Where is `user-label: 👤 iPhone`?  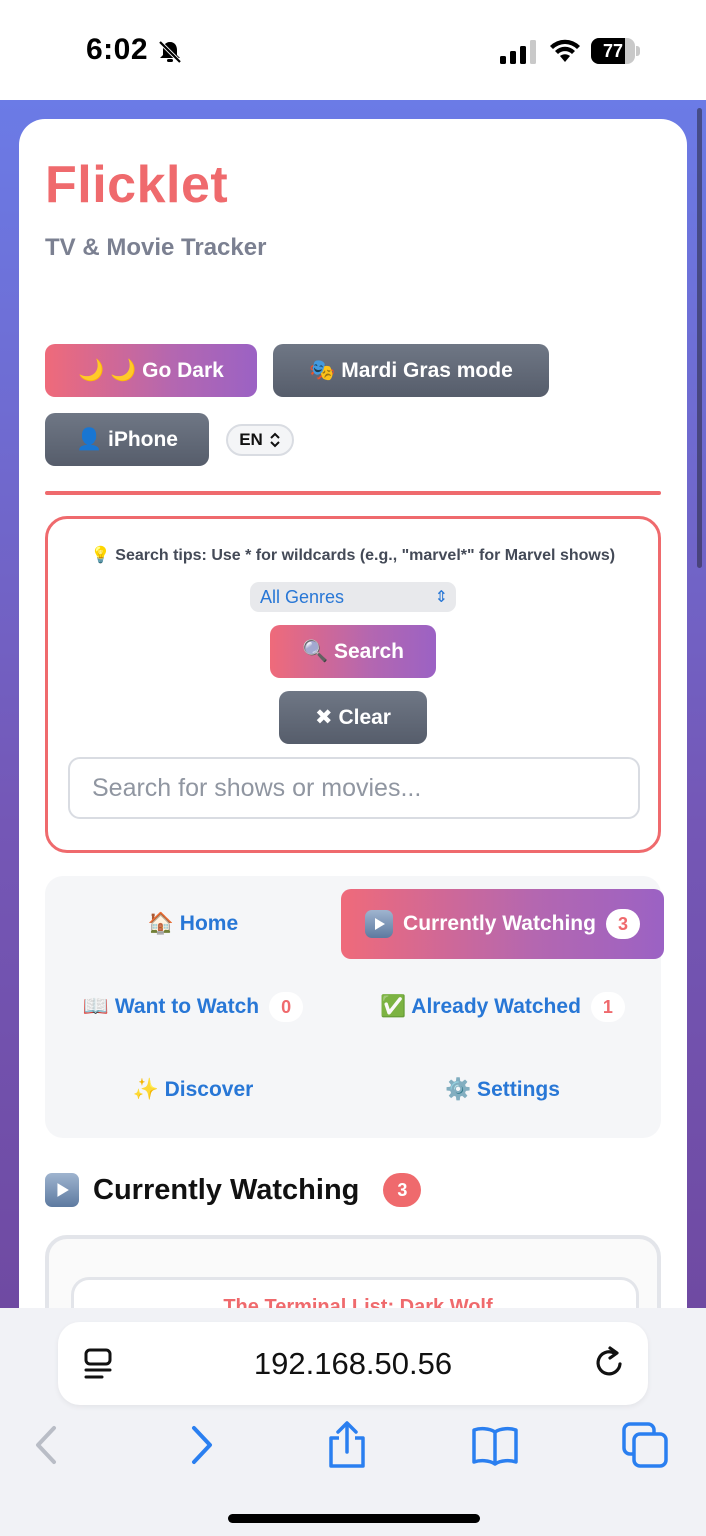
user-label: 👤 iPhone is located at coordinates (127, 439).